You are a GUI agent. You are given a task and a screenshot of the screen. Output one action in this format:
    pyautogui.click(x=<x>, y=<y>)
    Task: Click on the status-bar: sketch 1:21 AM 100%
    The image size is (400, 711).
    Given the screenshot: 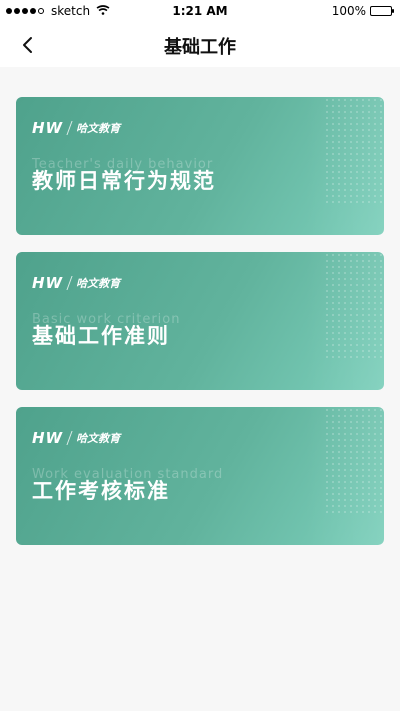 What is the action you would take?
    pyautogui.click(x=200, y=11)
    